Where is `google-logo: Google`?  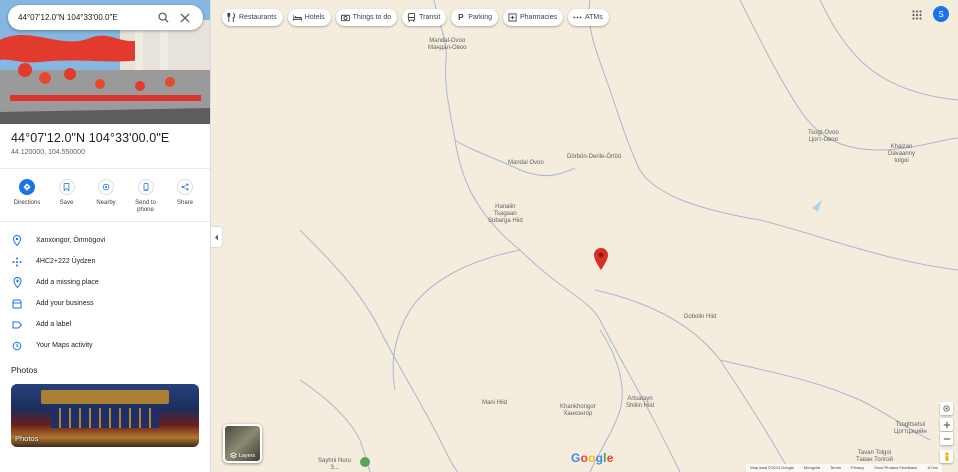
google-logo: Google is located at coordinates (592, 458).